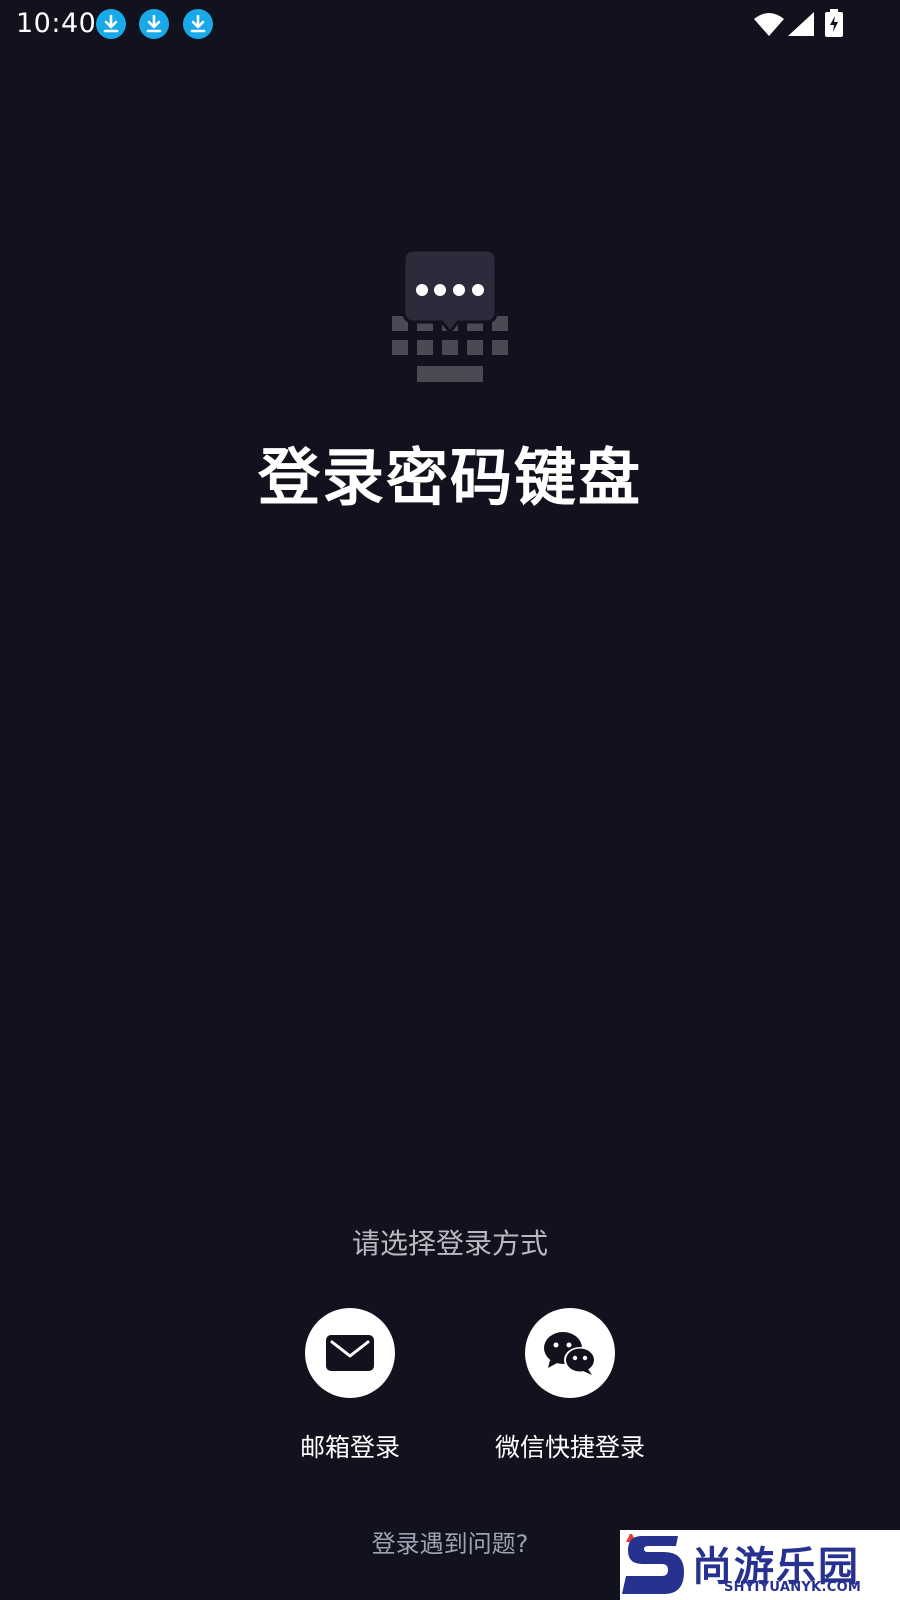 This screenshot has height=1600, width=900. I want to click on wechat-login-button, so click(570, 1353).